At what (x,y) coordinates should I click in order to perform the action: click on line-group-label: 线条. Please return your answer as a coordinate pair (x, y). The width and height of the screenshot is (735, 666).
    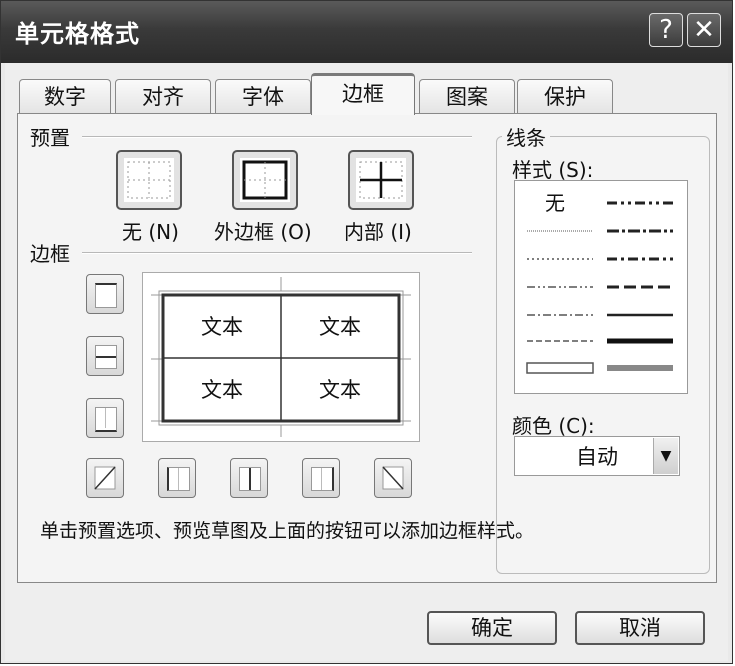
    Looking at the image, I should click on (526, 136).